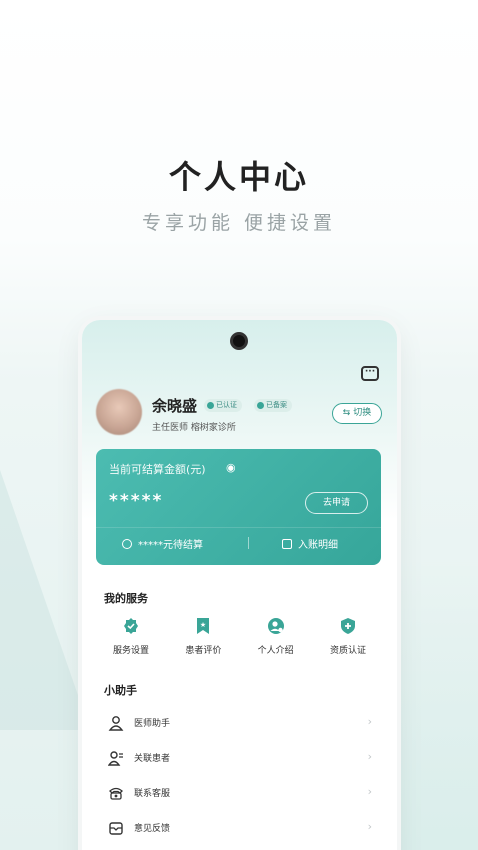  I want to click on certified-badge: 已认证, so click(223, 405).